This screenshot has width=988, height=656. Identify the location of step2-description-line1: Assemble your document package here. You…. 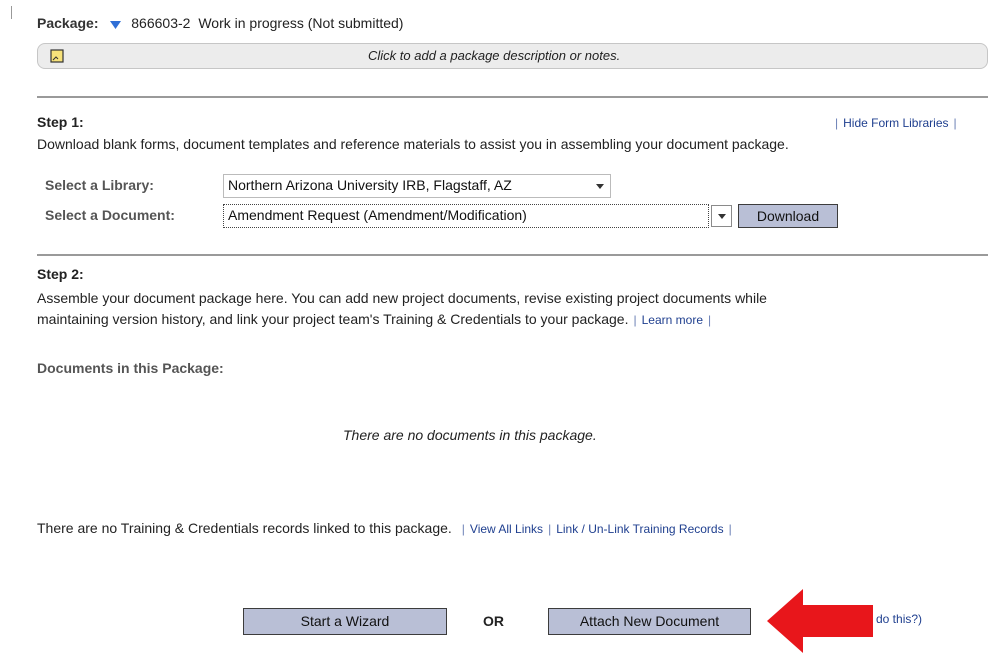
(402, 298).